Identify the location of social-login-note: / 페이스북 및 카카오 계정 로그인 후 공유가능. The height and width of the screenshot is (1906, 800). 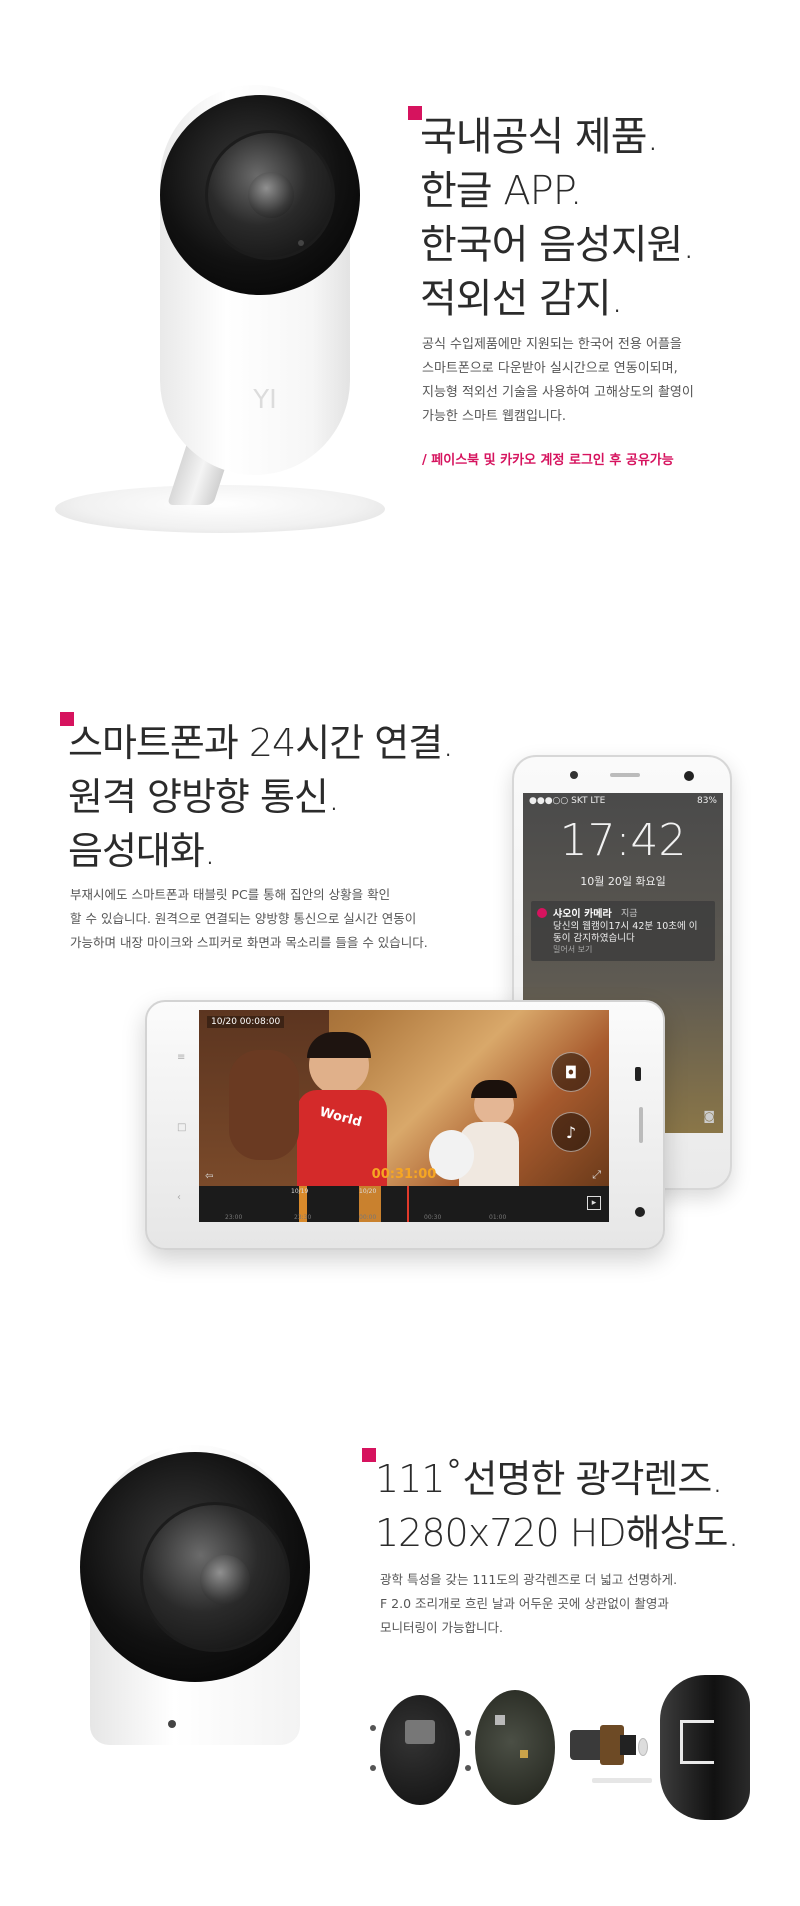
(548, 460).